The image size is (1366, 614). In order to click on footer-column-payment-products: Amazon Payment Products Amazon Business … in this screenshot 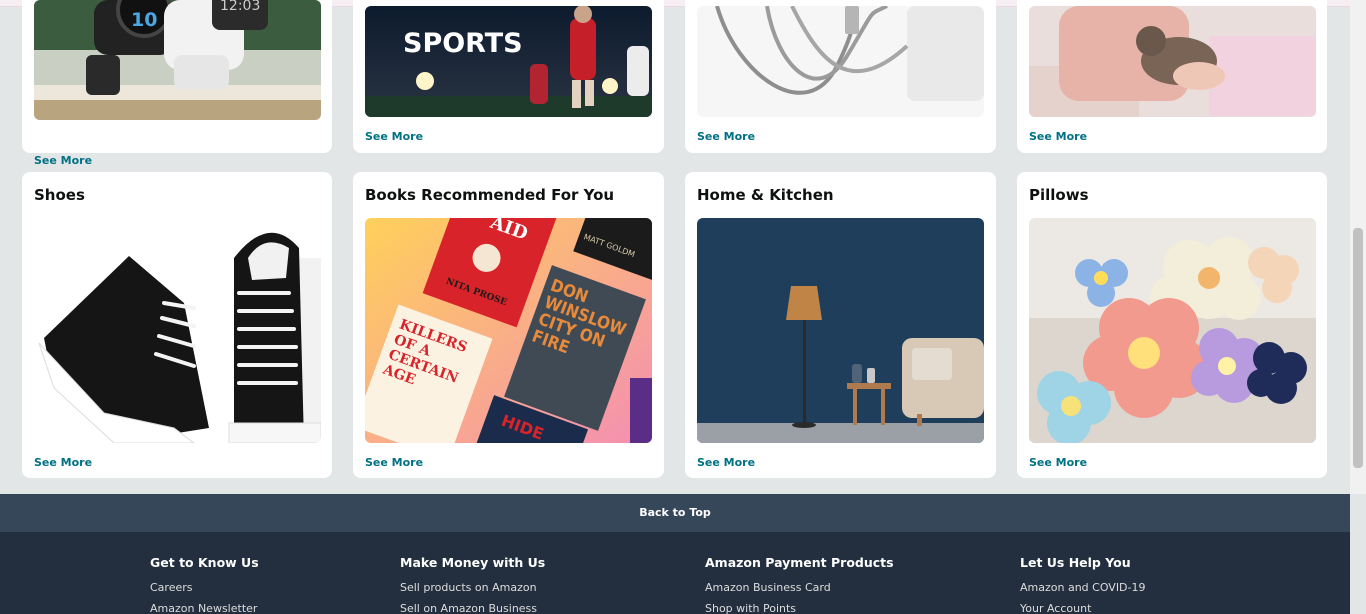, I will do `click(799, 584)`.